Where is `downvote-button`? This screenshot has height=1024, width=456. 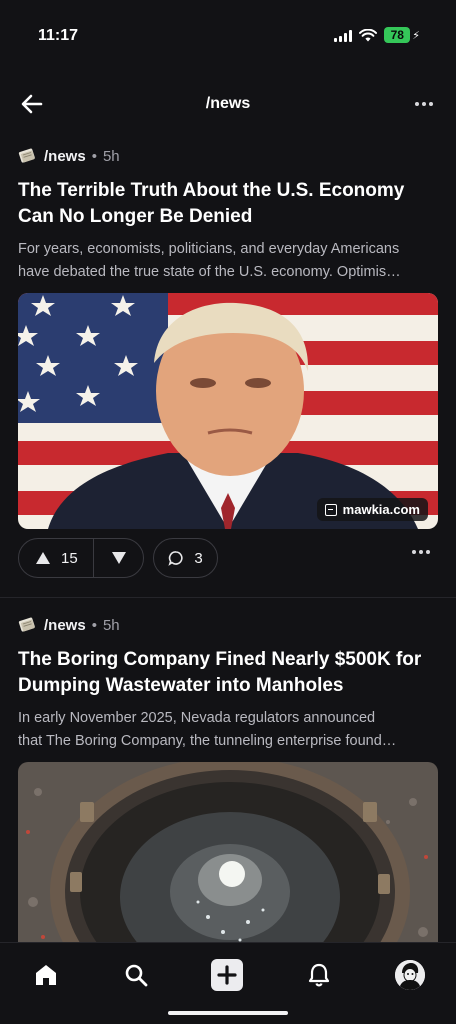
downvote-button is located at coordinates (118, 558).